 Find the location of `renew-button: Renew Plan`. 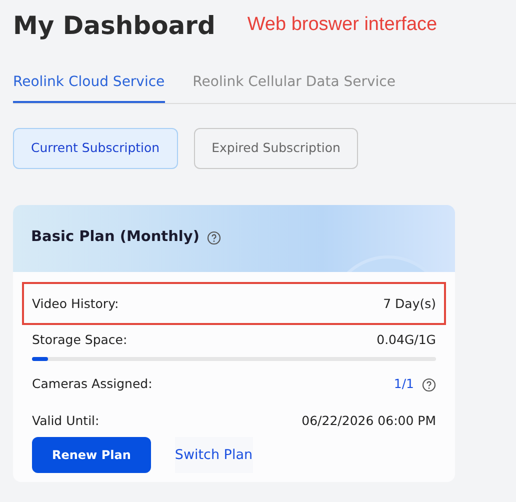

renew-button: Renew Plan is located at coordinates (91, 454).